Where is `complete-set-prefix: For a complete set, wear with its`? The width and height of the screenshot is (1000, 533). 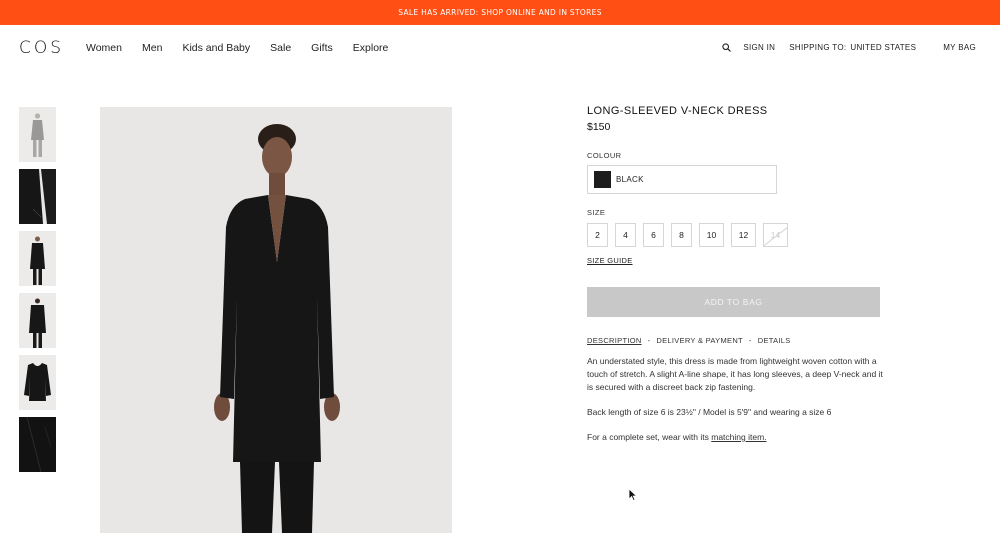
complete-set-prefix: For a complete set, wear with its is located at coordinates (649, 437).